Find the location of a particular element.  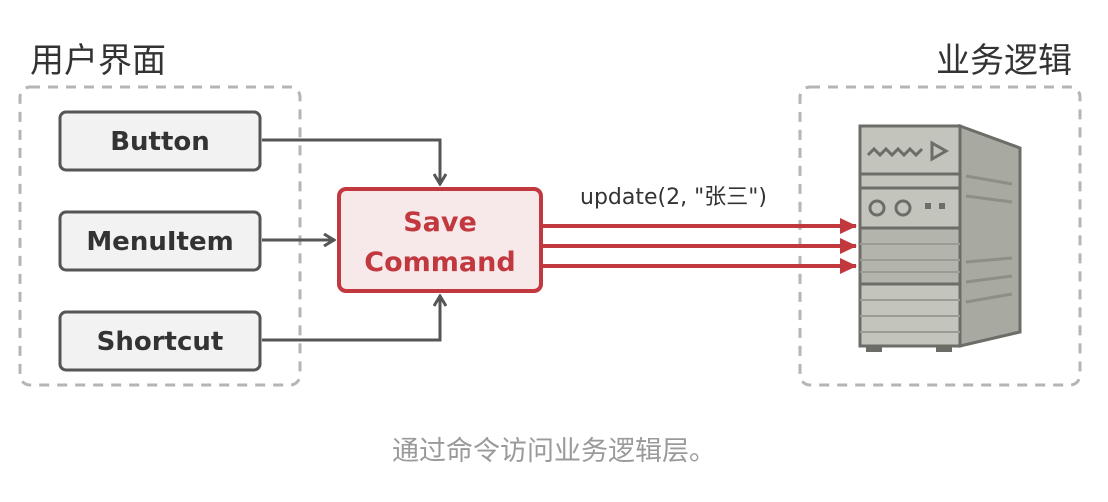

button-node-label: Button is located at coordinates (160, 142).